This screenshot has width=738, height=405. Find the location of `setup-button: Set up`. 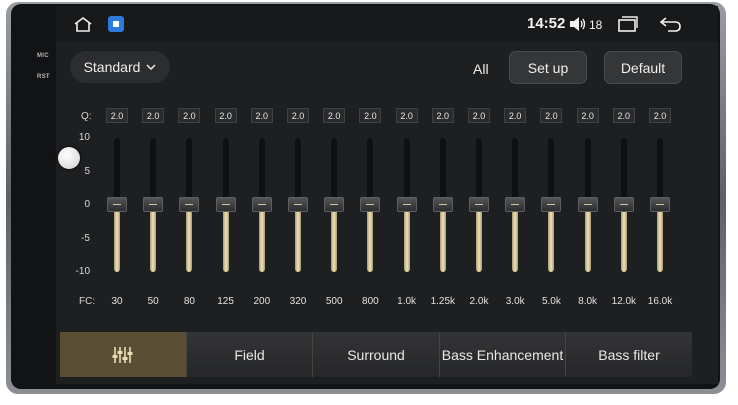

setup-button: Set up is located at coordinates (548, 67).